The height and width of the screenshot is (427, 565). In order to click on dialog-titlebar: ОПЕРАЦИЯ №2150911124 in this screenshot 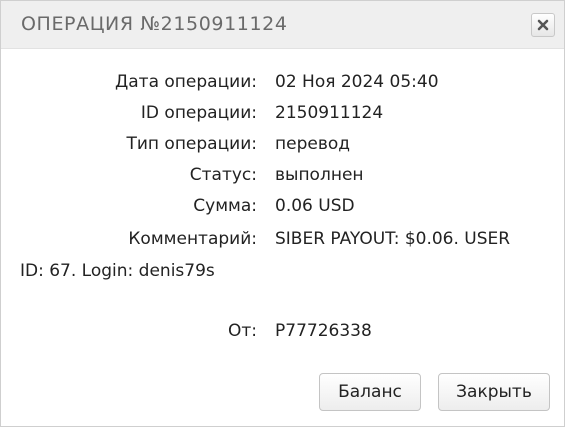, I will do `click(282, 25)`.